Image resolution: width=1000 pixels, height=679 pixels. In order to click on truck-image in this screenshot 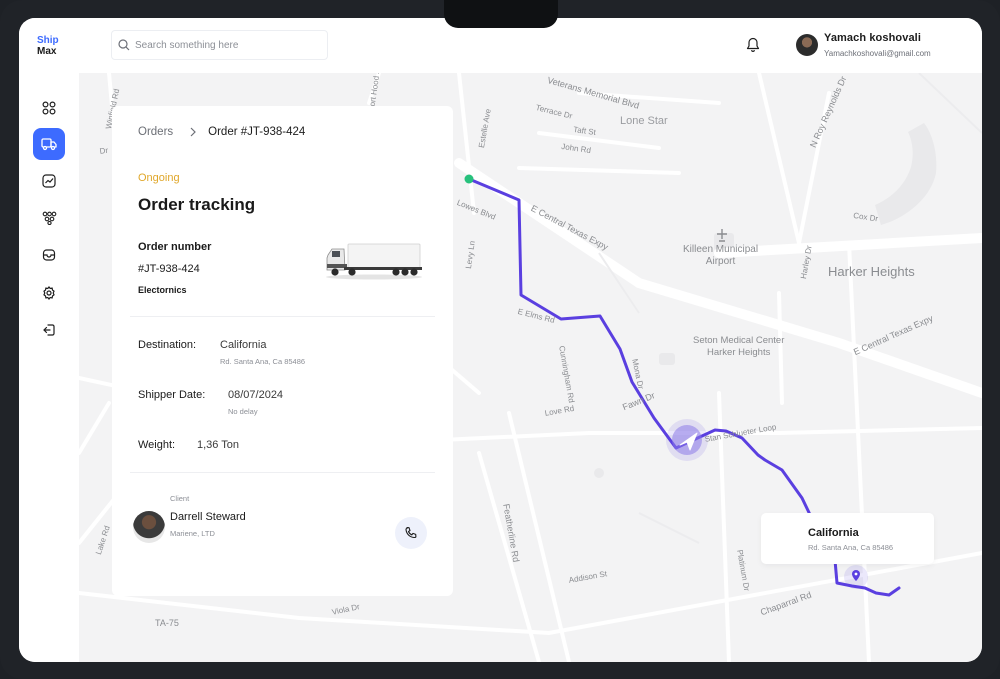, I will do `click(374, 261)`.